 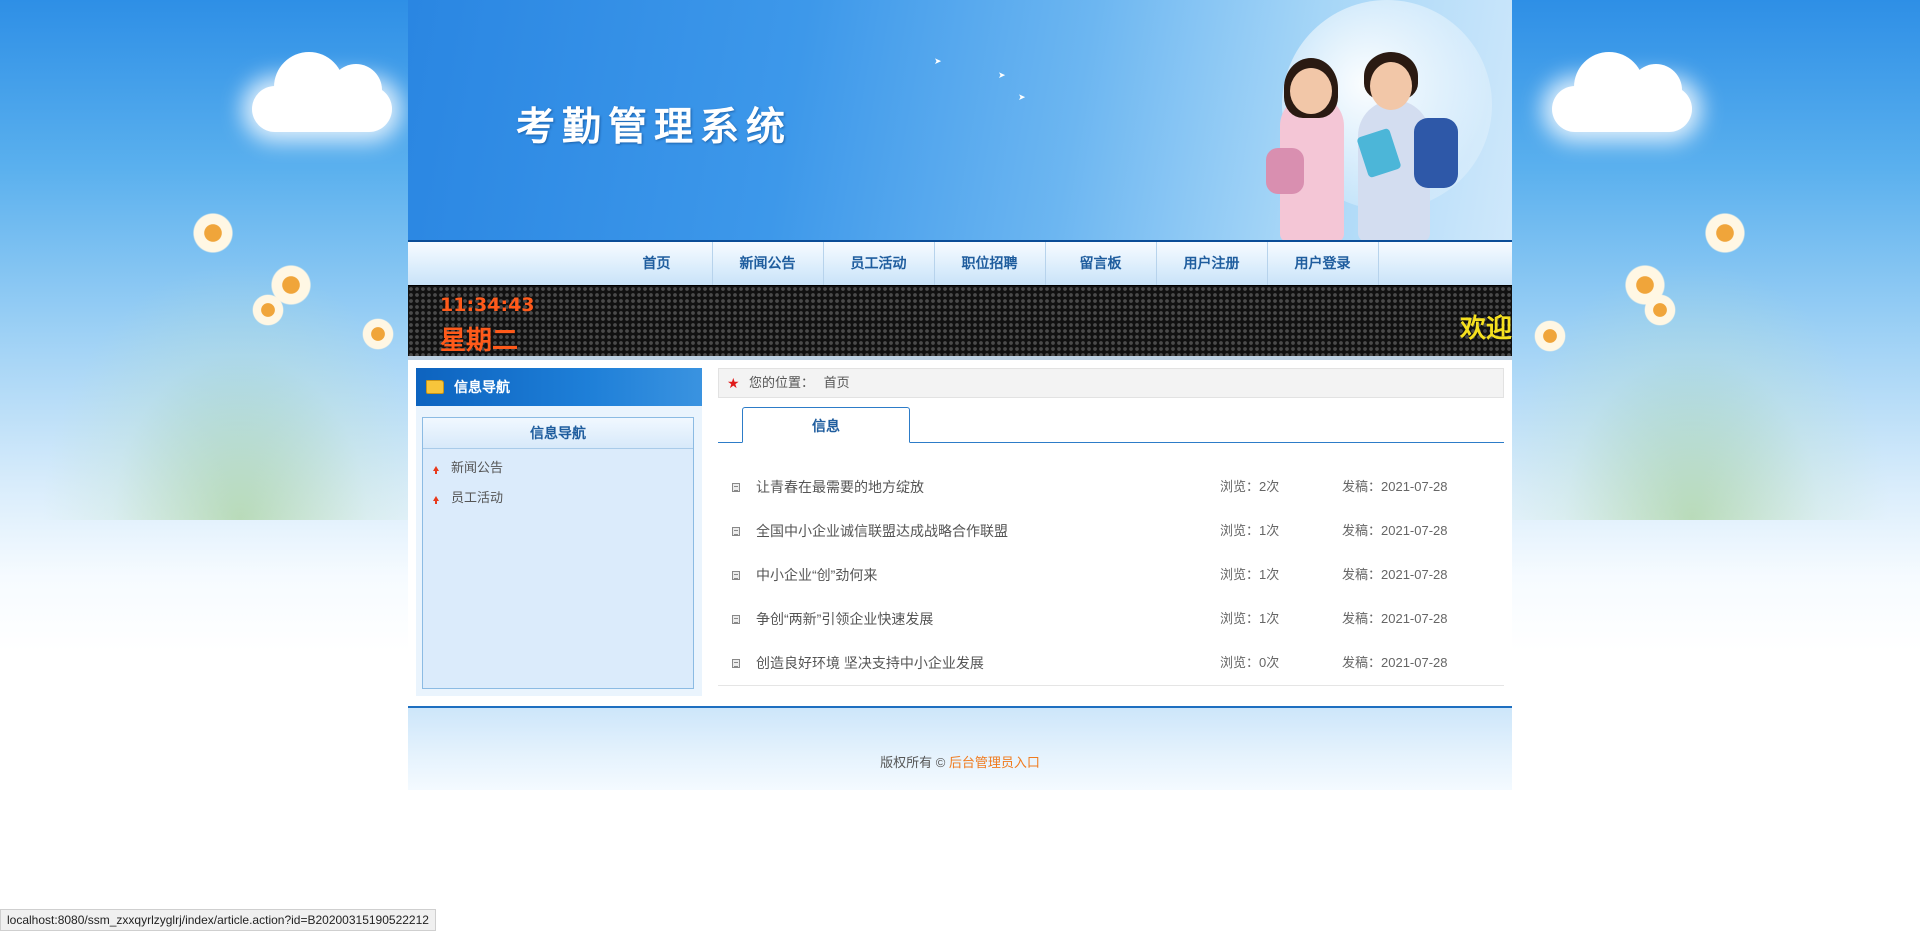 What do you see at coordinates (477, 467) in the screenshot?
I see `sidebar-item-label: 新闻公告` at bounding box center [477, 467].